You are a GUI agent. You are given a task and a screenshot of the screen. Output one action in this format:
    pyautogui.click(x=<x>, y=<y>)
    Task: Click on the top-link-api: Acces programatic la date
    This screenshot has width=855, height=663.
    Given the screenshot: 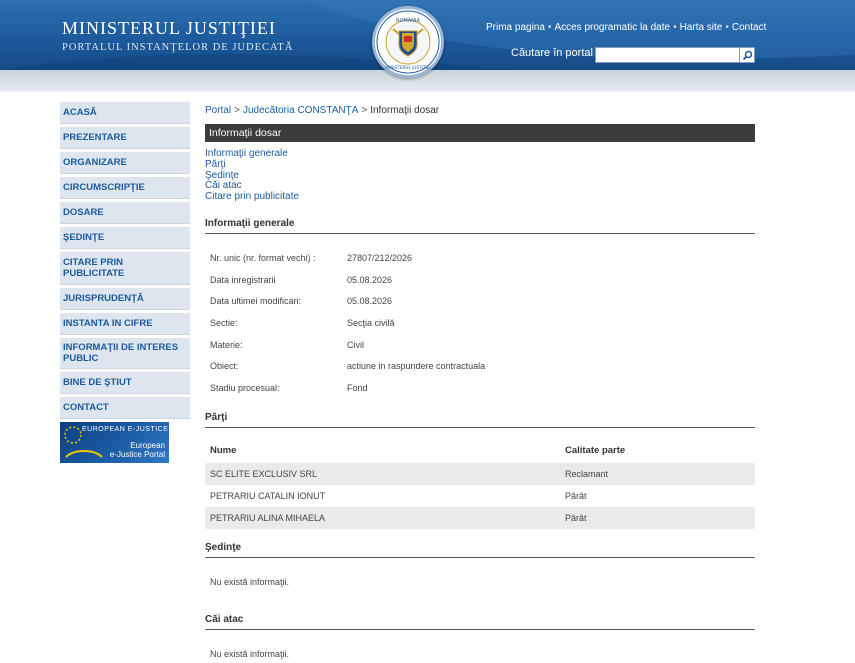 What is the action you would take?
    pyautogui.click(x=612, y=27)
    